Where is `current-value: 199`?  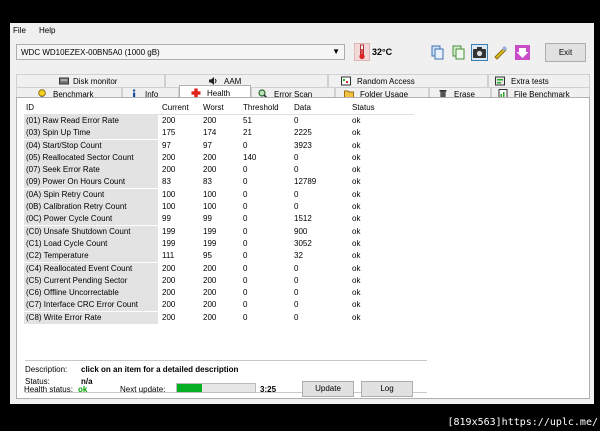
current-value: 199 is located at coordinates (169, 231).